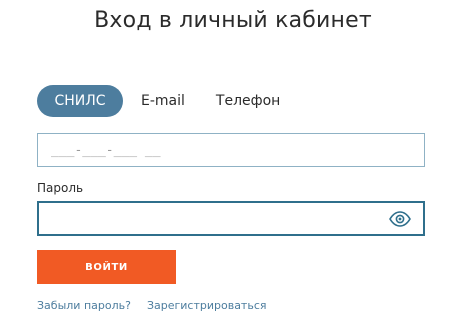 The width and height of the screenshot is (466, 320). I want to click on password-label: Пароль, so click(60, 188).